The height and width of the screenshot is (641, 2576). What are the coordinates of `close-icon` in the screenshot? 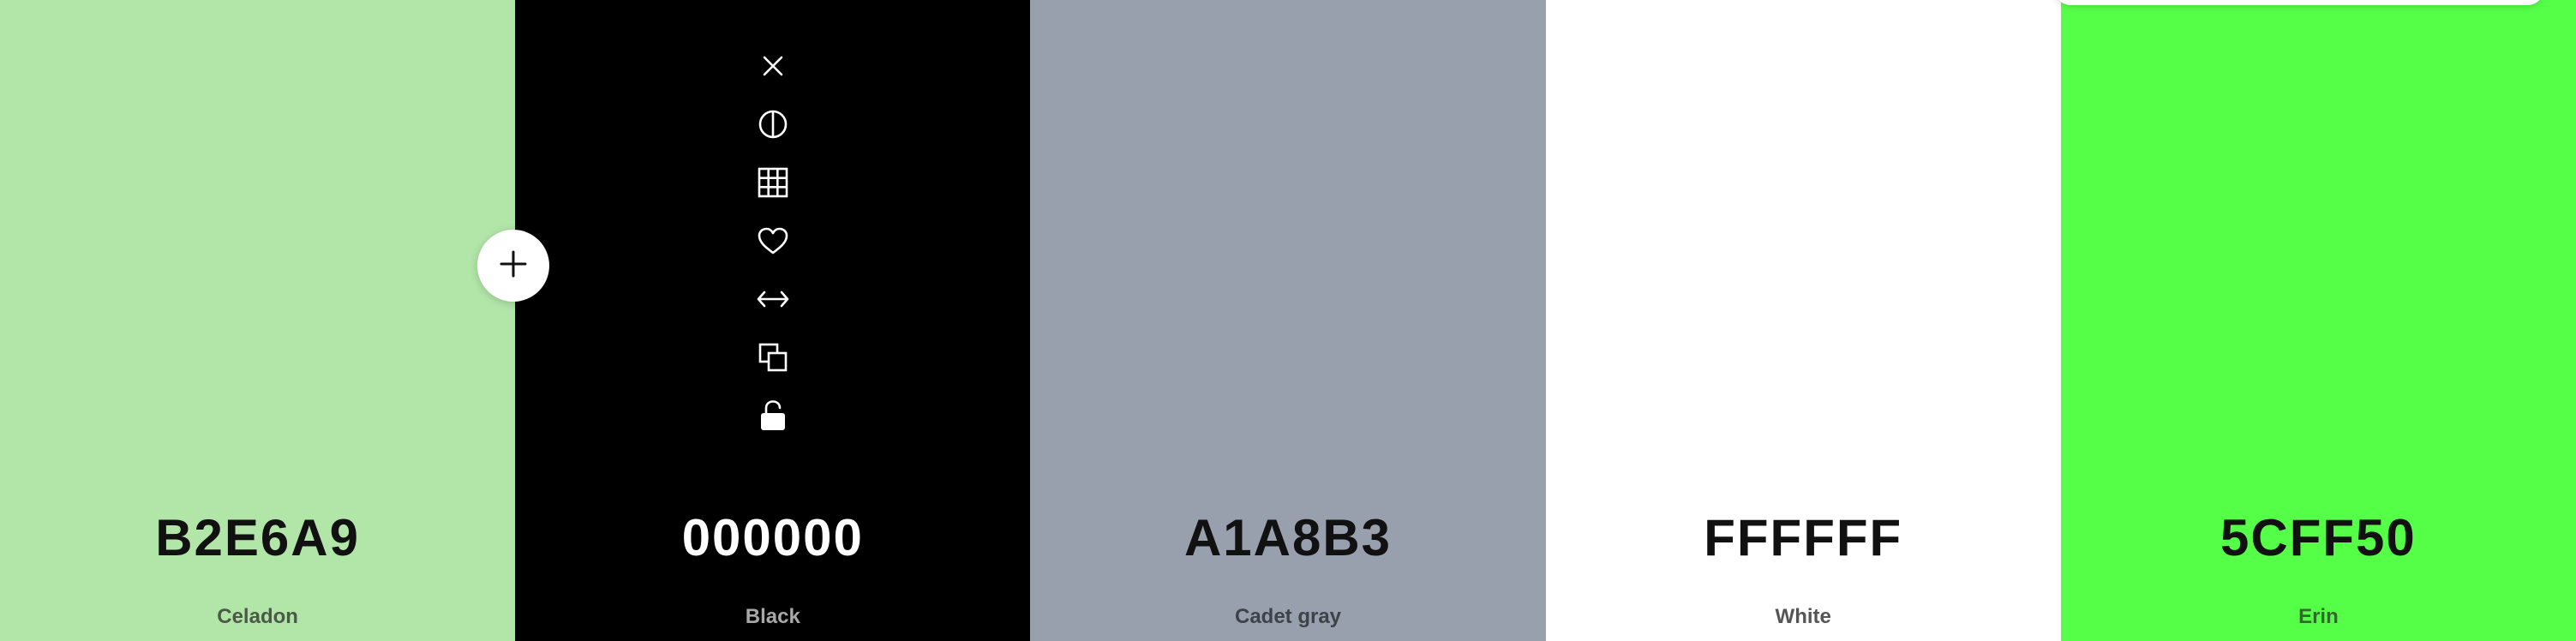 It's located at (773, 66).